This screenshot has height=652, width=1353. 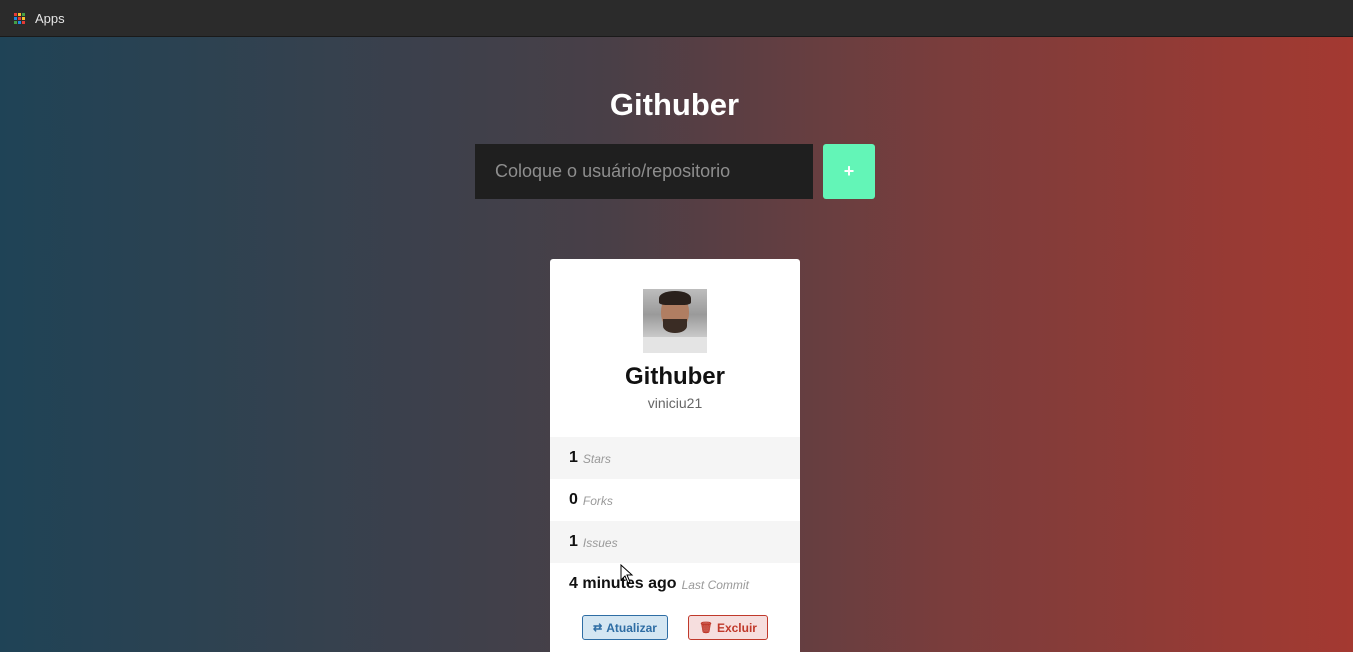 What do you see at coordinates (596, 459) in the screenshot?
I see `stat-label: Stars` at bounding box center [596, 459].